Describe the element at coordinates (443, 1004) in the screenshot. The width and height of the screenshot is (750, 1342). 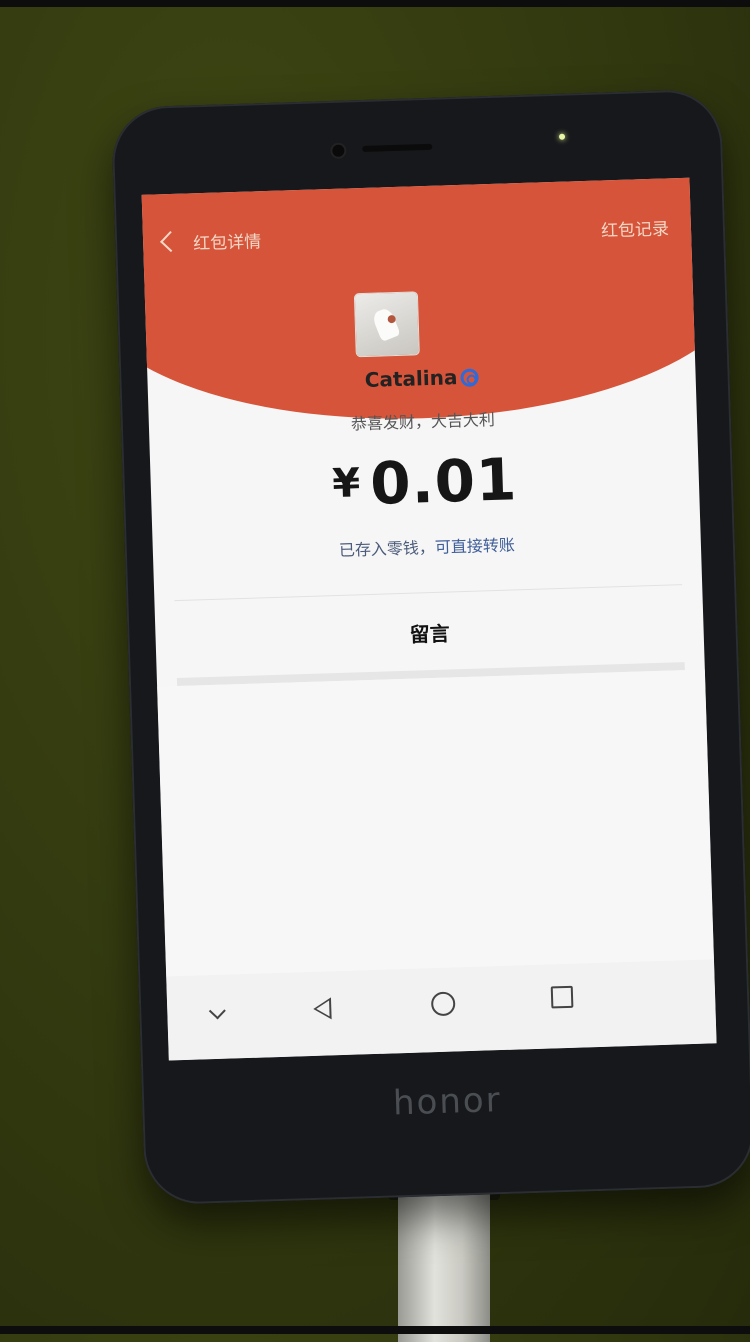
I see `home-circle-icon` at that location.